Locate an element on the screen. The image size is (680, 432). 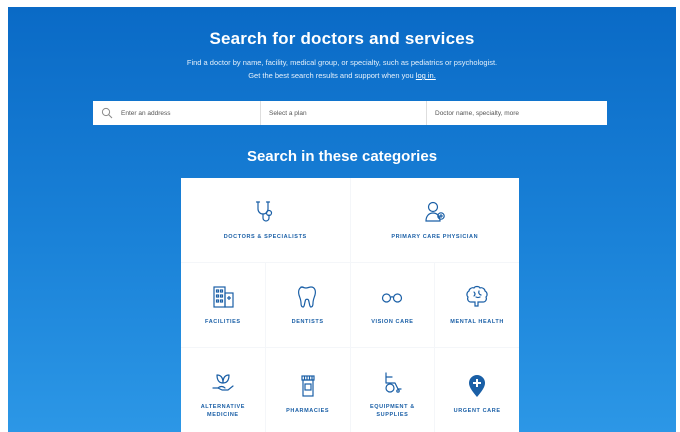
category-label: EQUIPMENT & SUPPLIES is located at coordinates (392, 411).